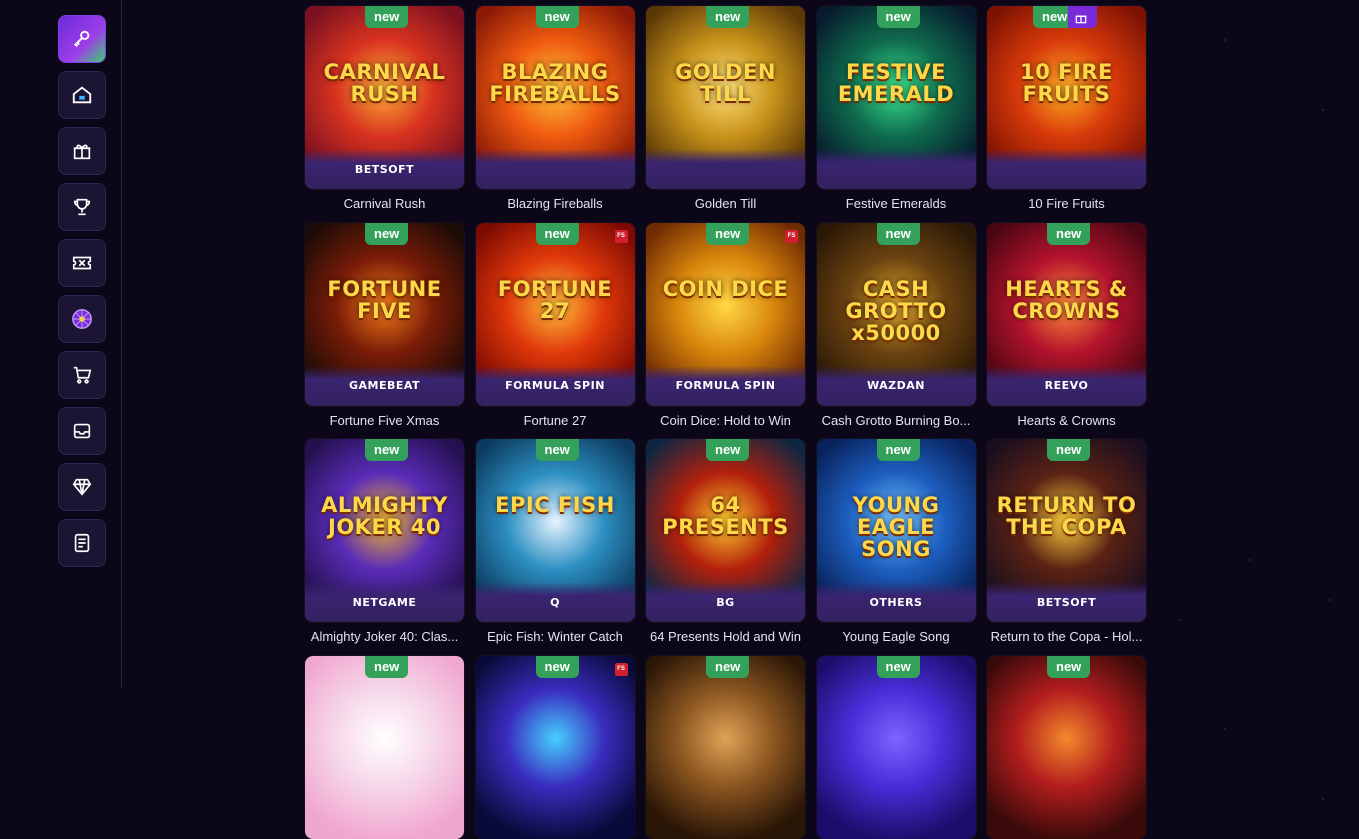 This screenshot has height=839, width=1359. I want to click on game-title: Blazing Fireballs, so click(555, 203).